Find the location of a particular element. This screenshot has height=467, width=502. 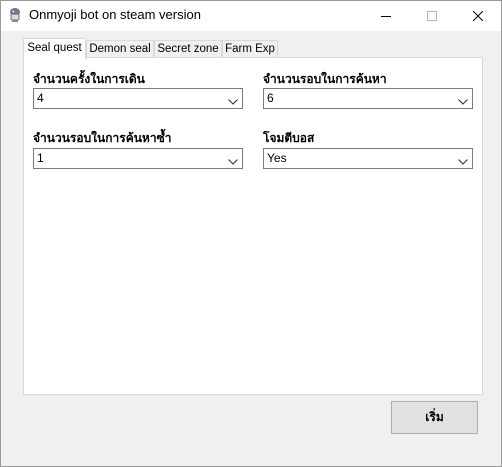

repeat-search-rounds-label: จำนวนรอบในการค้นหาซ้ำ is located at coordinates (102, 138).